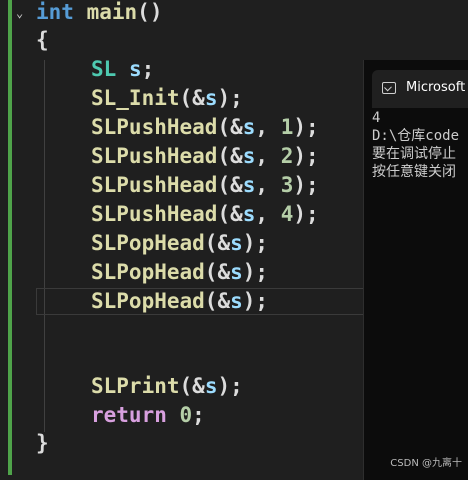 This screenshot has width=468, height=480. I want to click on close-brace: }, so click(42, 443).